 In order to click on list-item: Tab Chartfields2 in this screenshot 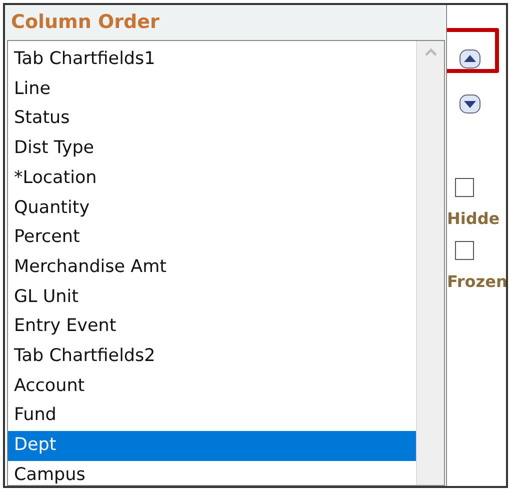, I will do `click(212, 357)`.